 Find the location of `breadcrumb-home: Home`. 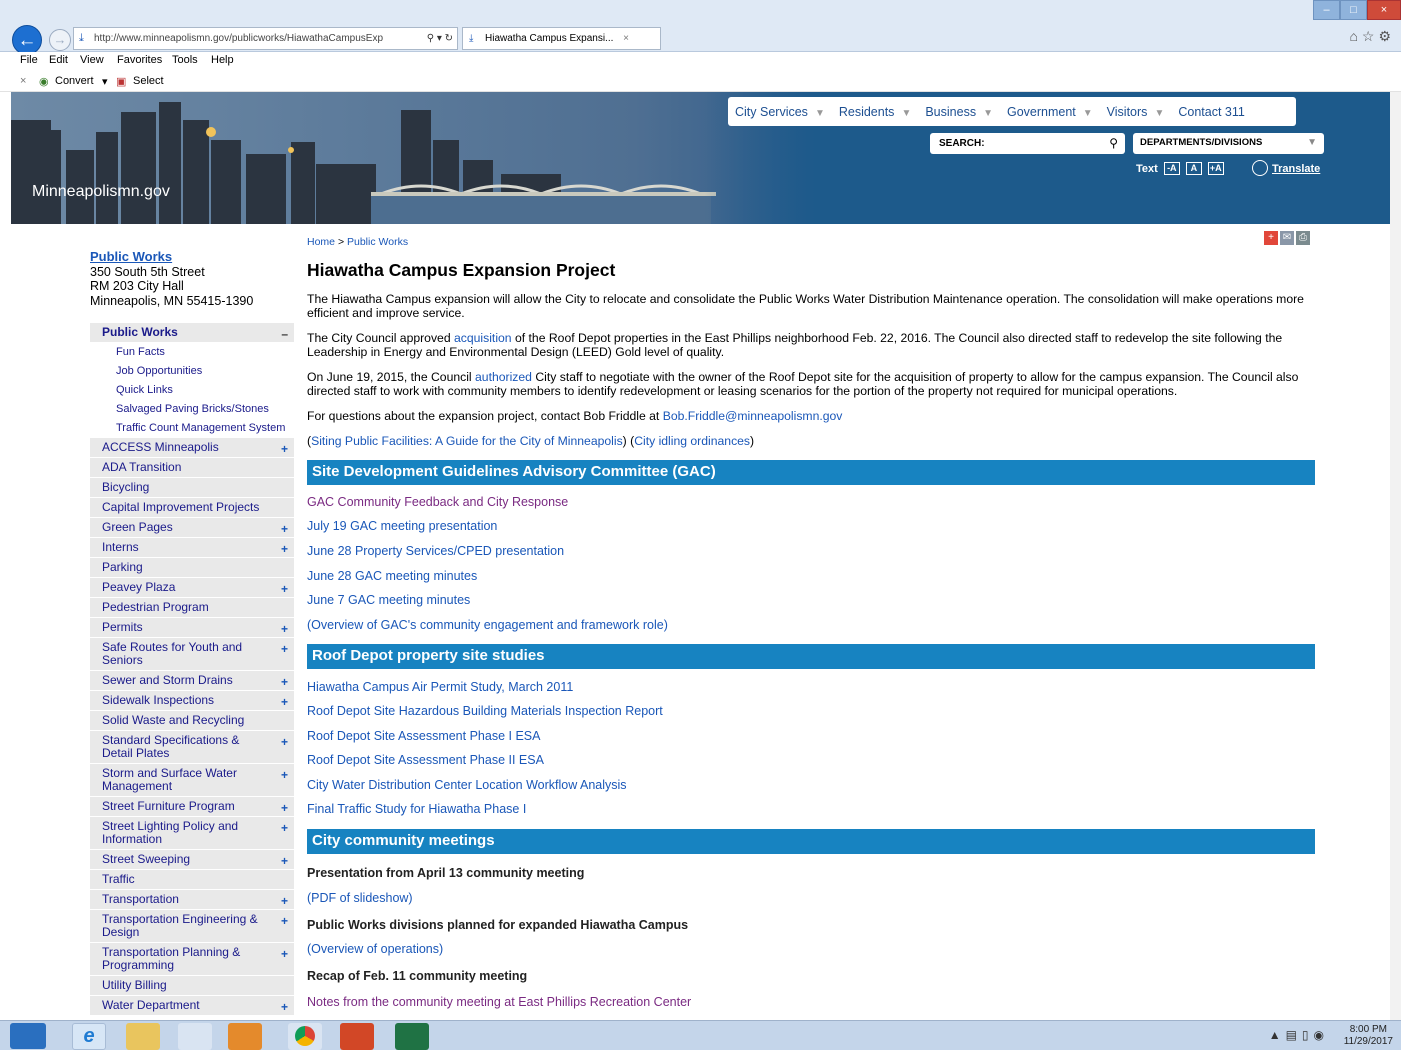

breadcrumb-home: Home is located at coordinates (321, 242).